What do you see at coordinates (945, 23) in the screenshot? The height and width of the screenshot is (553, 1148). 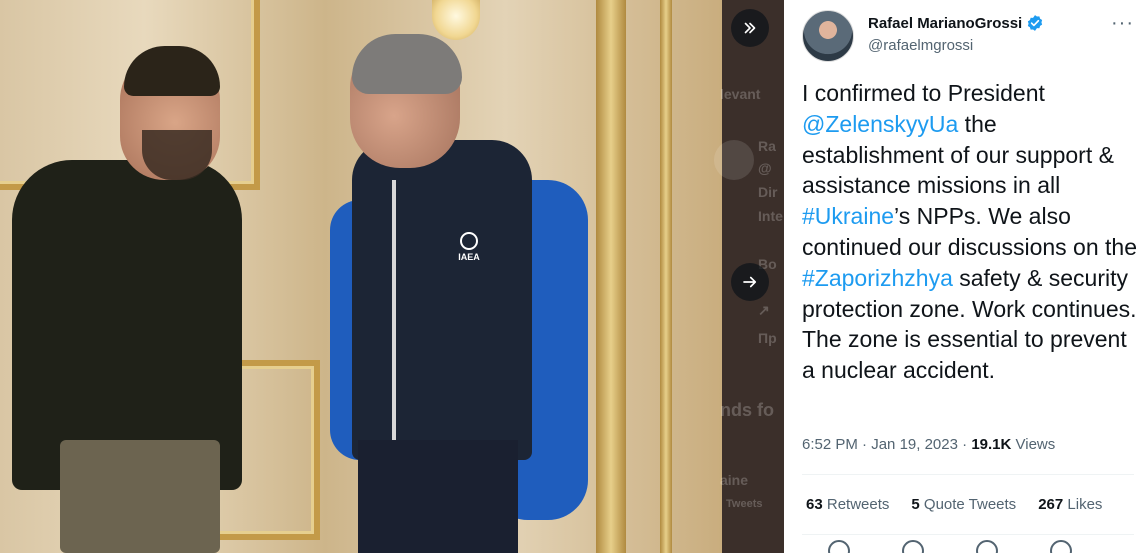 I see `author-name: Rafael MarianoGrossi` at bounding box center [945, 23].